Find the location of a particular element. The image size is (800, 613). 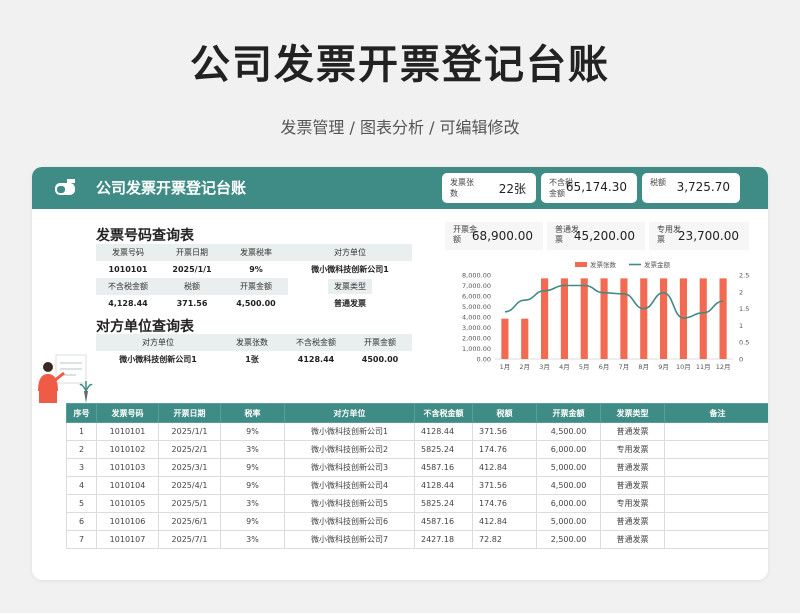

cell-date: 2025/3/1 is located at coordinates (189, 467).